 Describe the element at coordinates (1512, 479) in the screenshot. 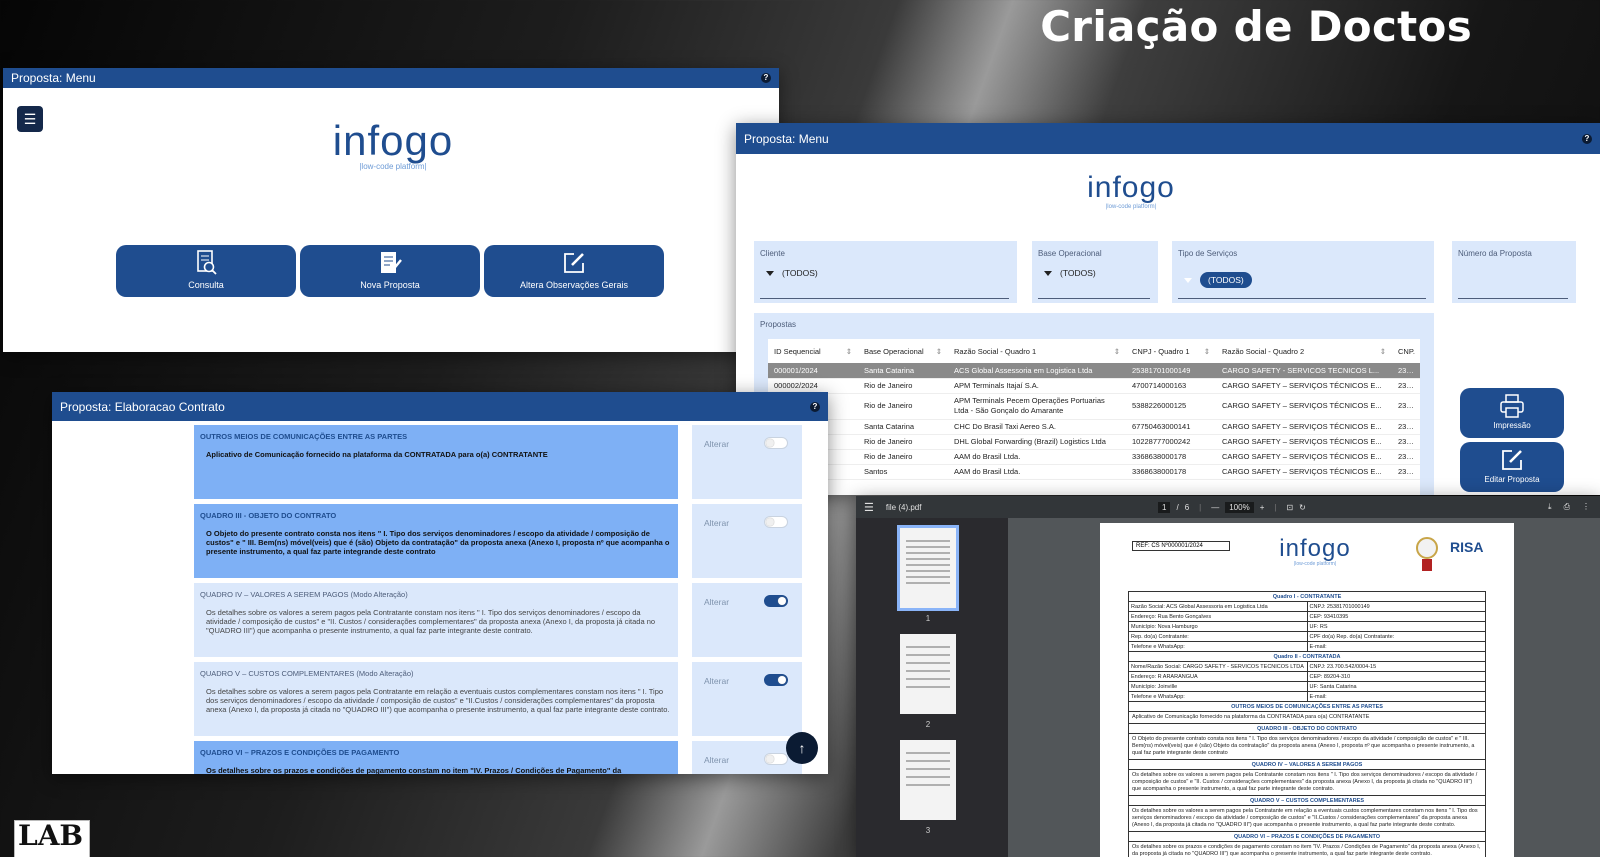

I see `editar-proposta-label: Editar Proposta` at that location.